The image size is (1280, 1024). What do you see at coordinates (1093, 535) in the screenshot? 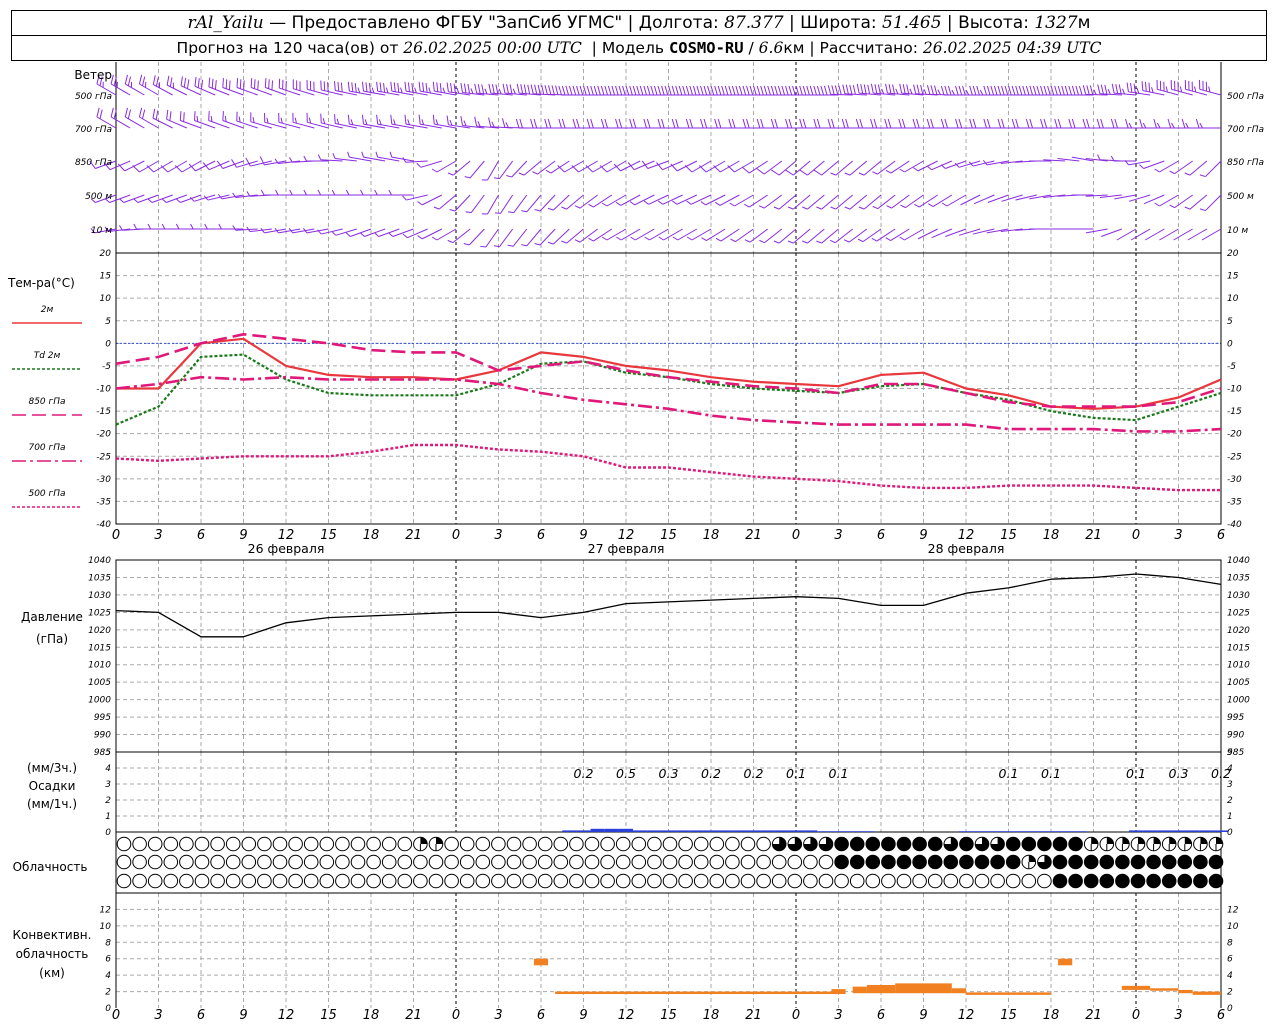
I see `temp-xtick: 21` at bounding box center [1093, 535].